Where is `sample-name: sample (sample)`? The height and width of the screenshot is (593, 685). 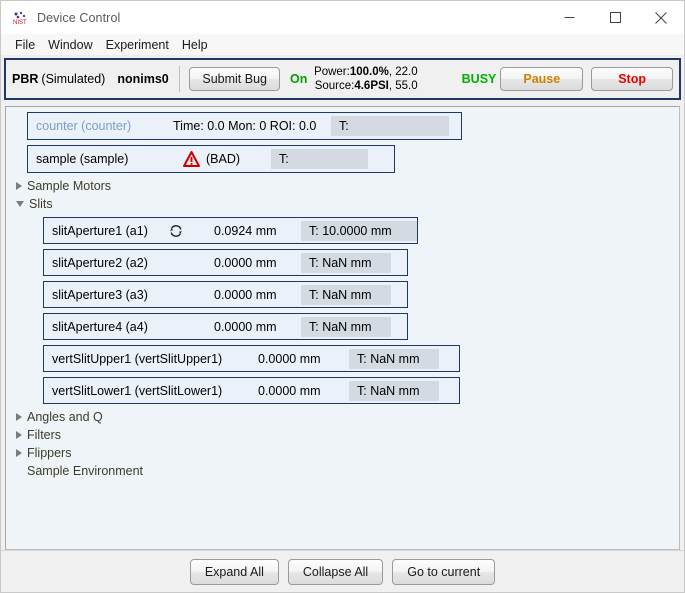
sample-name: sample (sample) is located at coordinates (82, 159).